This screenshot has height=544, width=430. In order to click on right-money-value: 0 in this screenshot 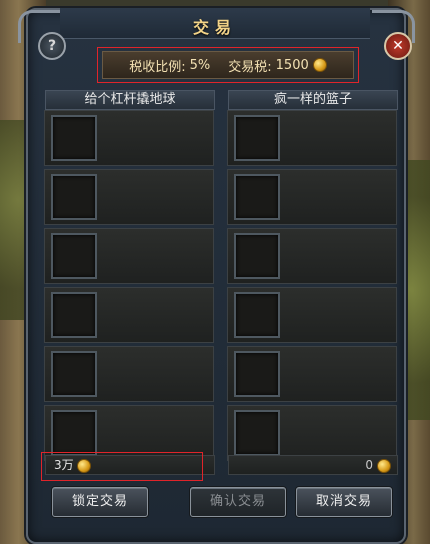, I will do `click(369, 465)`.